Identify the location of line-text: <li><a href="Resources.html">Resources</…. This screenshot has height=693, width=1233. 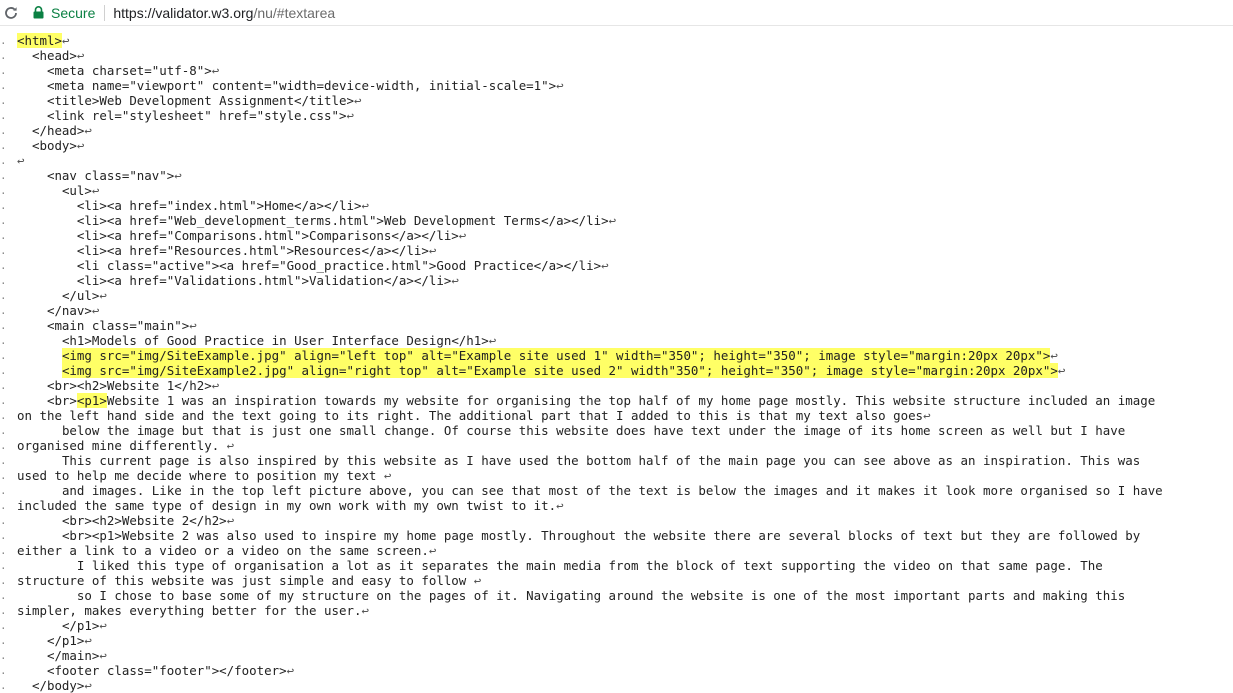
(252, 250).